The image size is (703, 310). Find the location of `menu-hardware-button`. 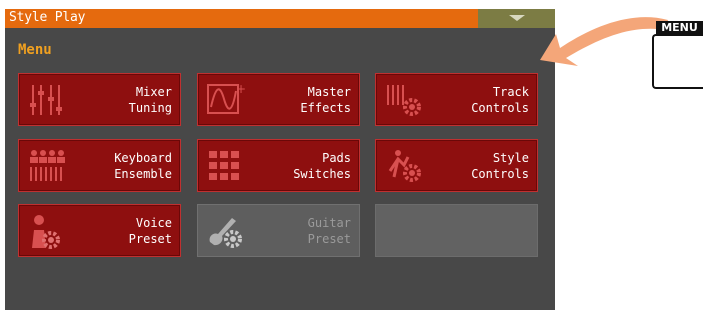

menu-hardware-button is located at coordinates (677, 61).